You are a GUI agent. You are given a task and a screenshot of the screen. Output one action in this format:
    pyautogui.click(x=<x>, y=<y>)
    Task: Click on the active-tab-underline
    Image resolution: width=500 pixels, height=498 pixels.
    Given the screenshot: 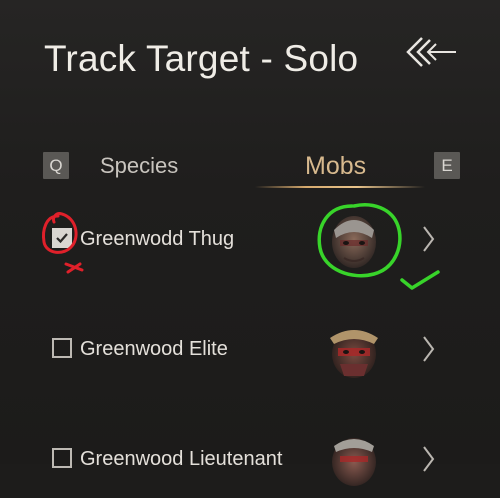 What is the action you would take?
    pyautogui.click(x=340, y=187)
    